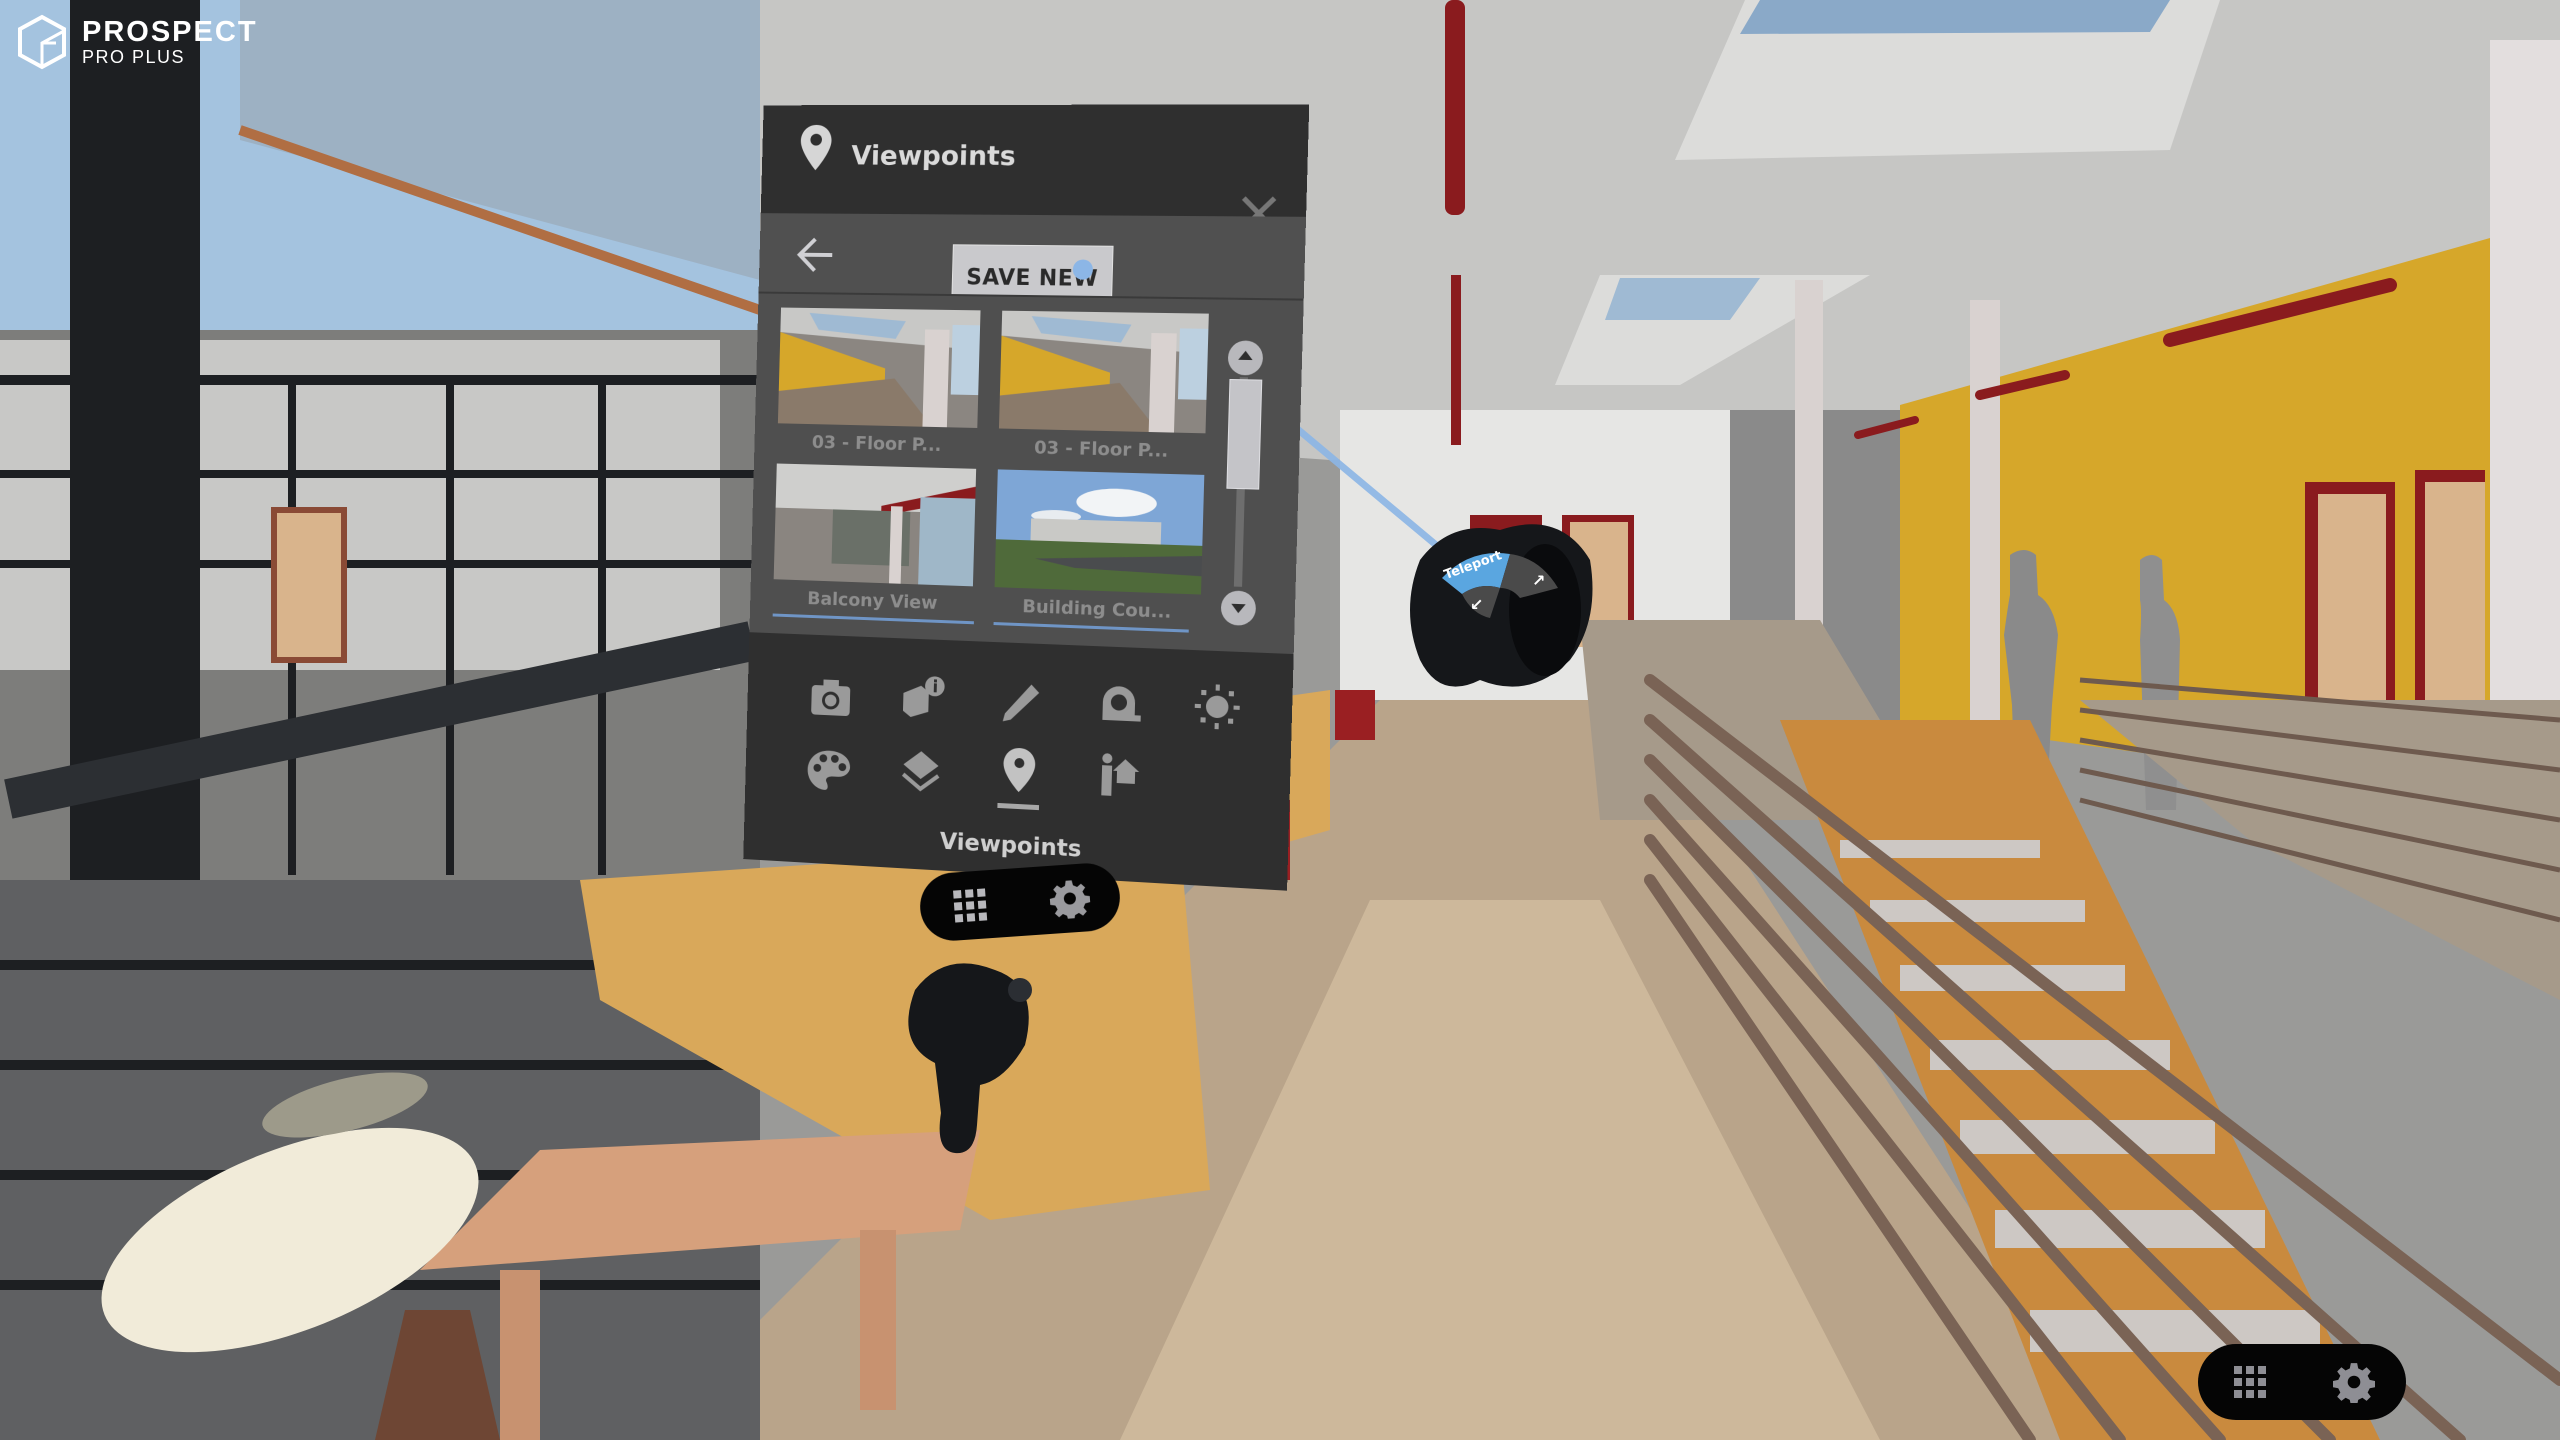 The height and width of the screenshot is (1440, 2560). I want to click on tool-markup, so click(1021, 704).